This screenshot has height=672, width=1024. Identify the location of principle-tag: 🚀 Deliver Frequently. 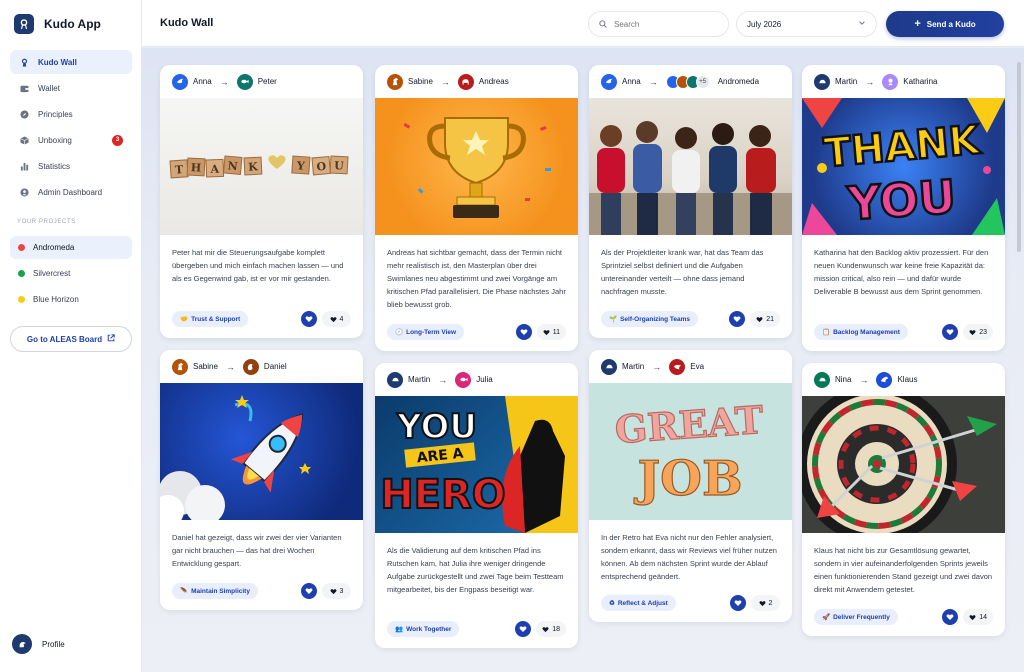
(856, 617).